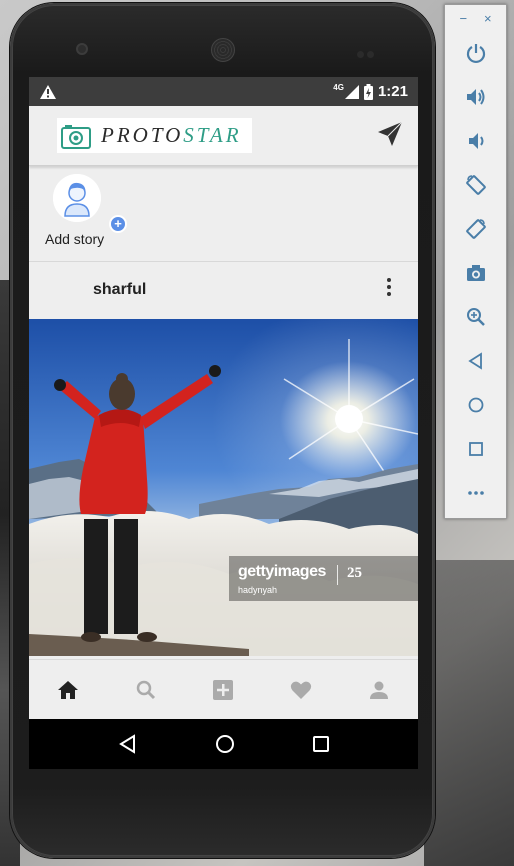  Describe the element at coordinates (76, 136) in the screenshot. I see `camera-logo-icon` at that location.